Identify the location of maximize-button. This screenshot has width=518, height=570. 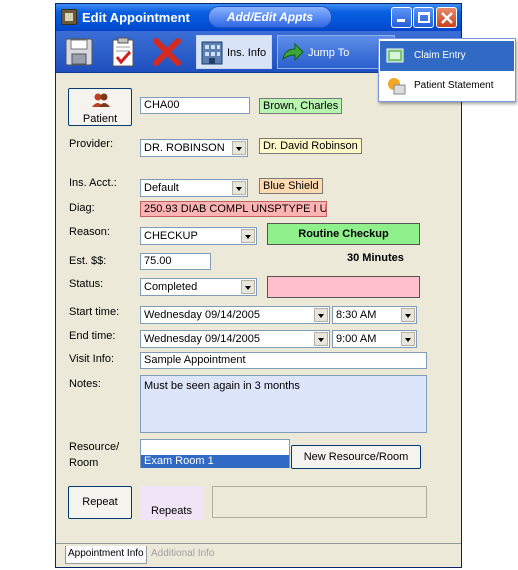
(423, 17).